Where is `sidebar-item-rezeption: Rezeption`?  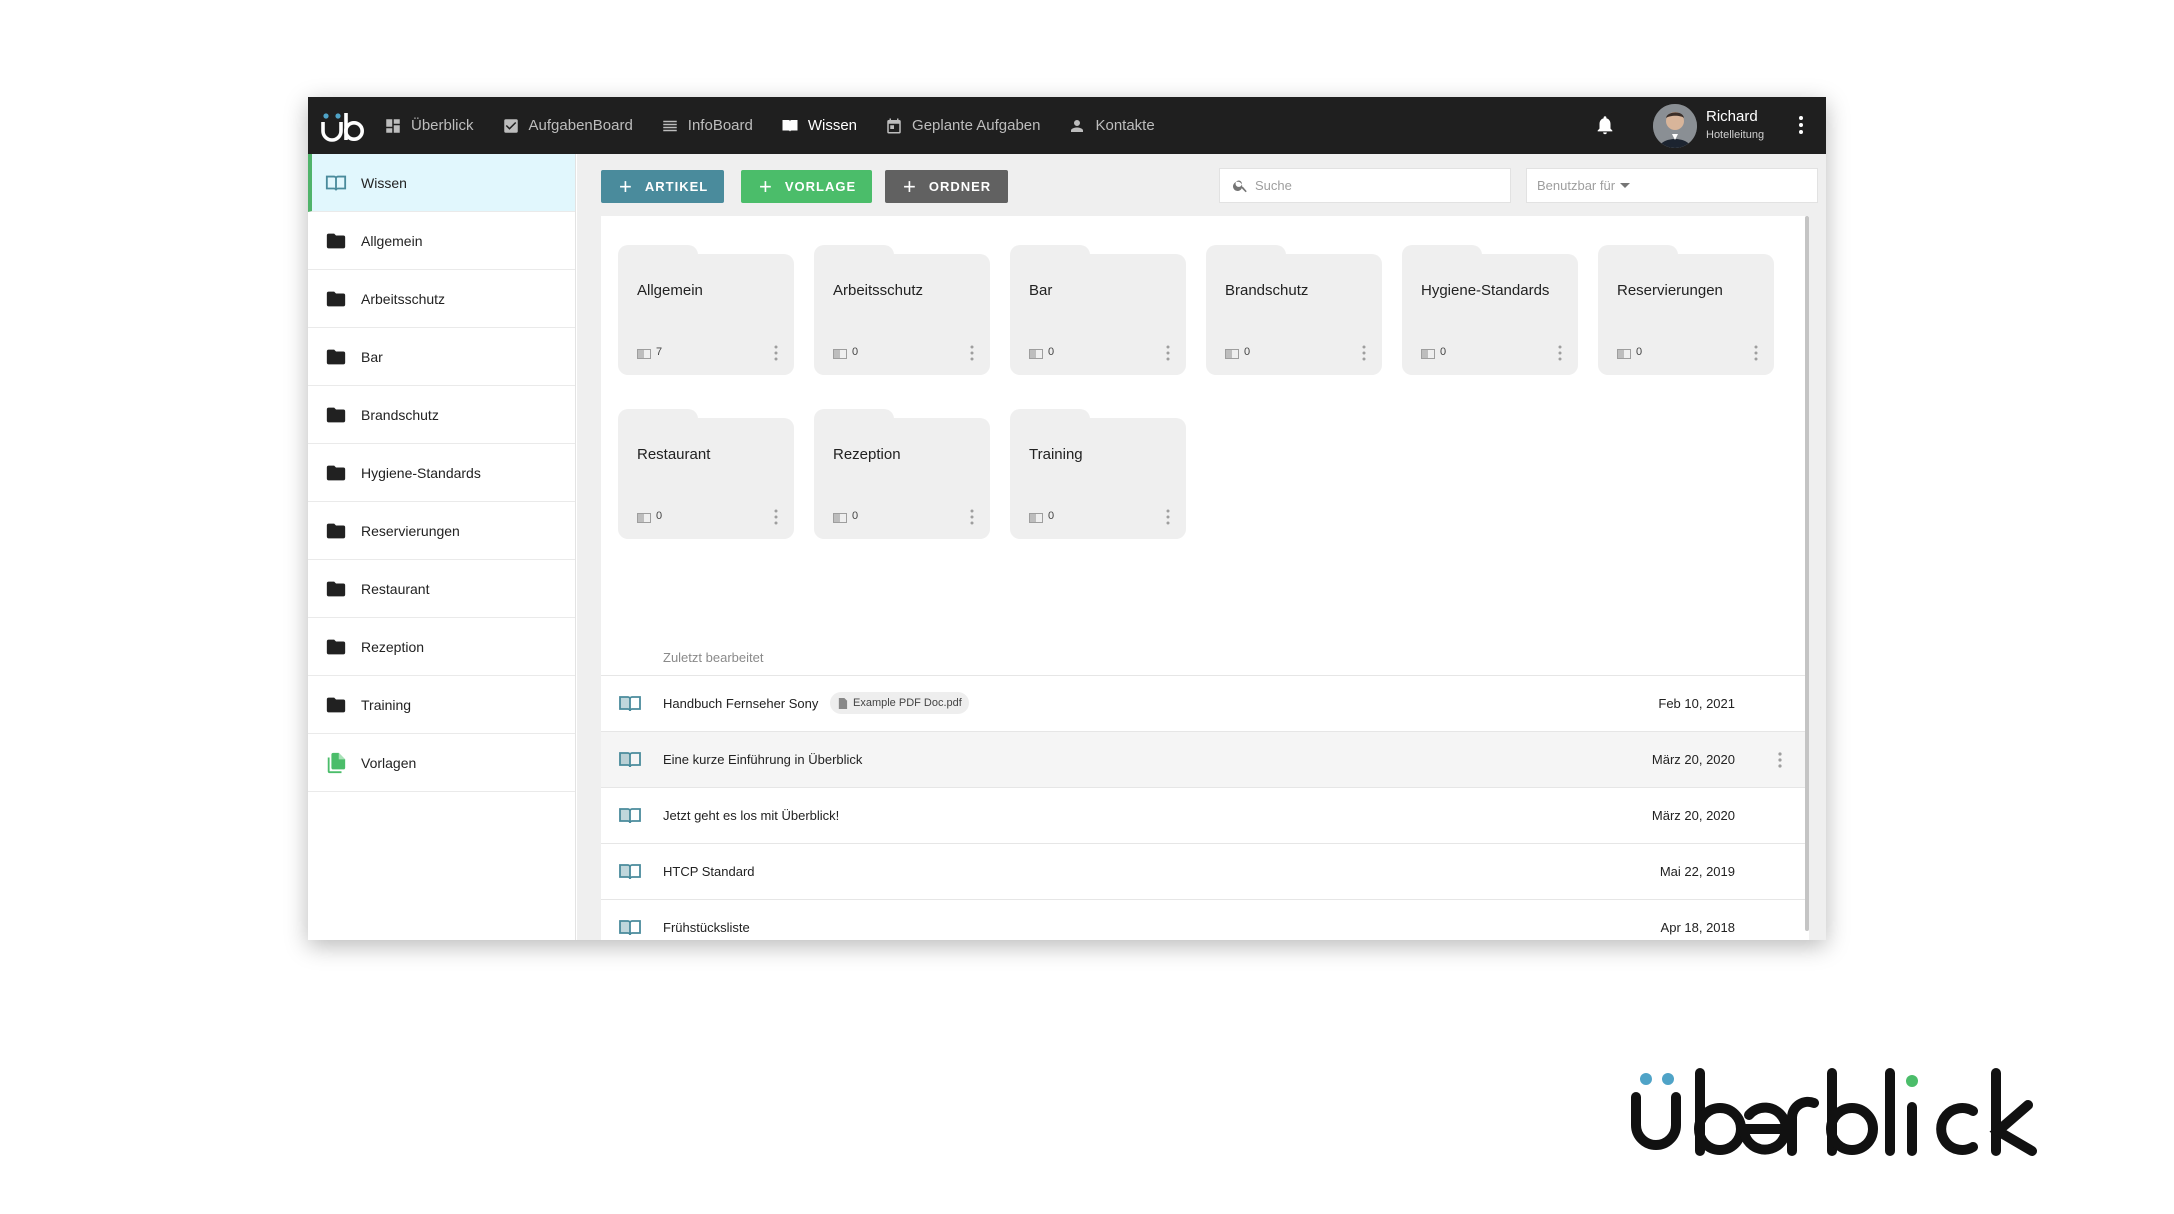 sidebar-item-rezeption: Rezeption is located at coordinates (441, 647).